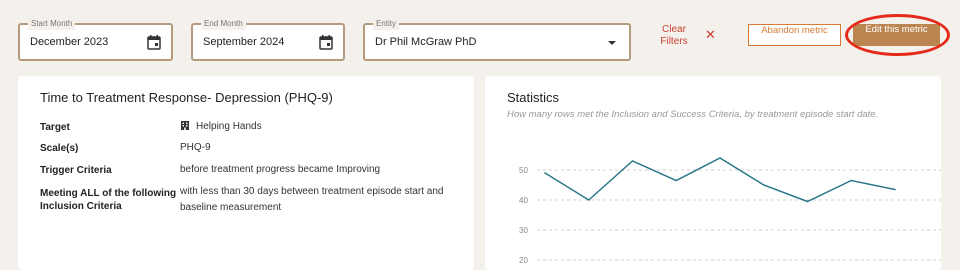 The image size is (960, 270). Describe the element at coordinates (523, 230) in the screenshot. I see `y-tick-label: 30` at that location.